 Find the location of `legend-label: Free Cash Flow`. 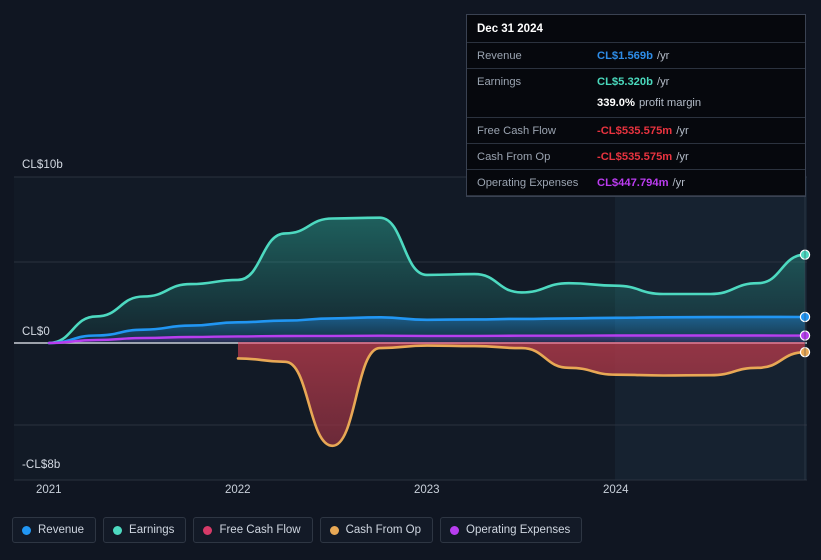

legend-label: Free Cash Flow is located at coordinates (260, 530).